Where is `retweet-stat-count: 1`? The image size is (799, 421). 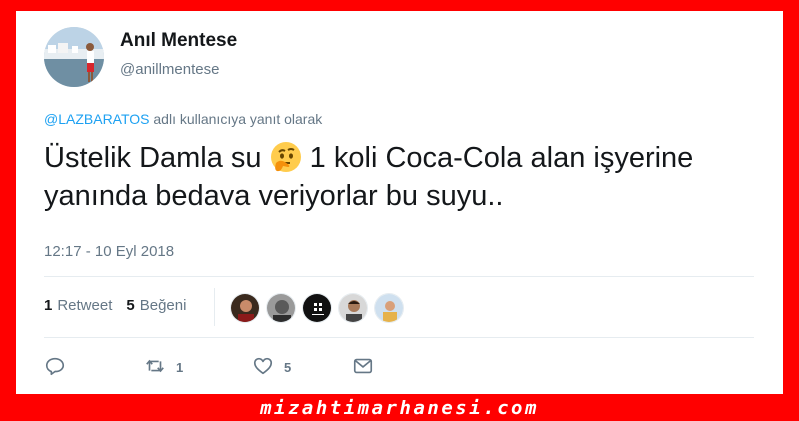
retweet-stat-count: 1 is located at coordinates (48, 305).